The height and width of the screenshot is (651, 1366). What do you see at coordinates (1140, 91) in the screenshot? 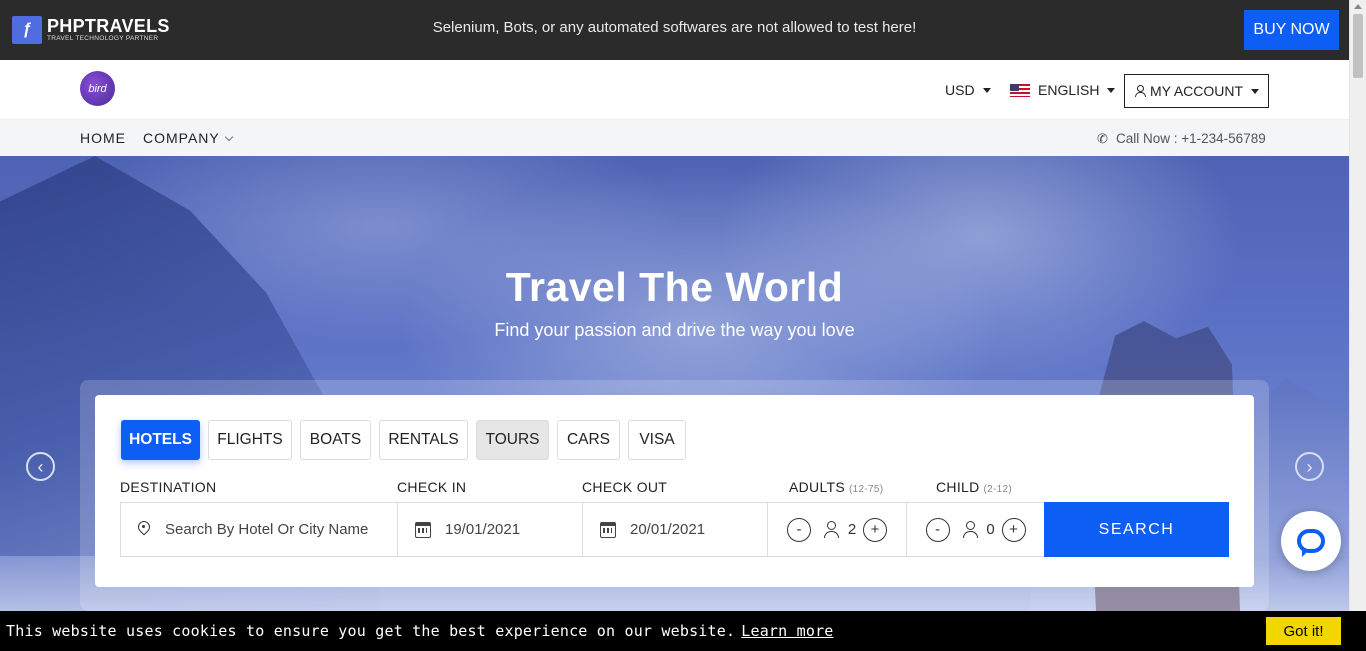
I see `user-icon` at bounding box center [1140, 91].